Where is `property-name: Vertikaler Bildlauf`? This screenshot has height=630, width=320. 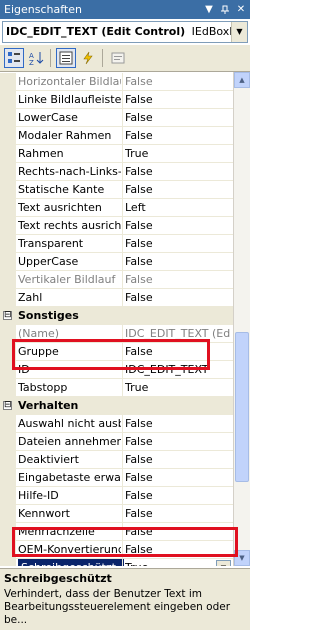
property-name: Vertikaler Bildlauf is located at coordinates (69, 279).